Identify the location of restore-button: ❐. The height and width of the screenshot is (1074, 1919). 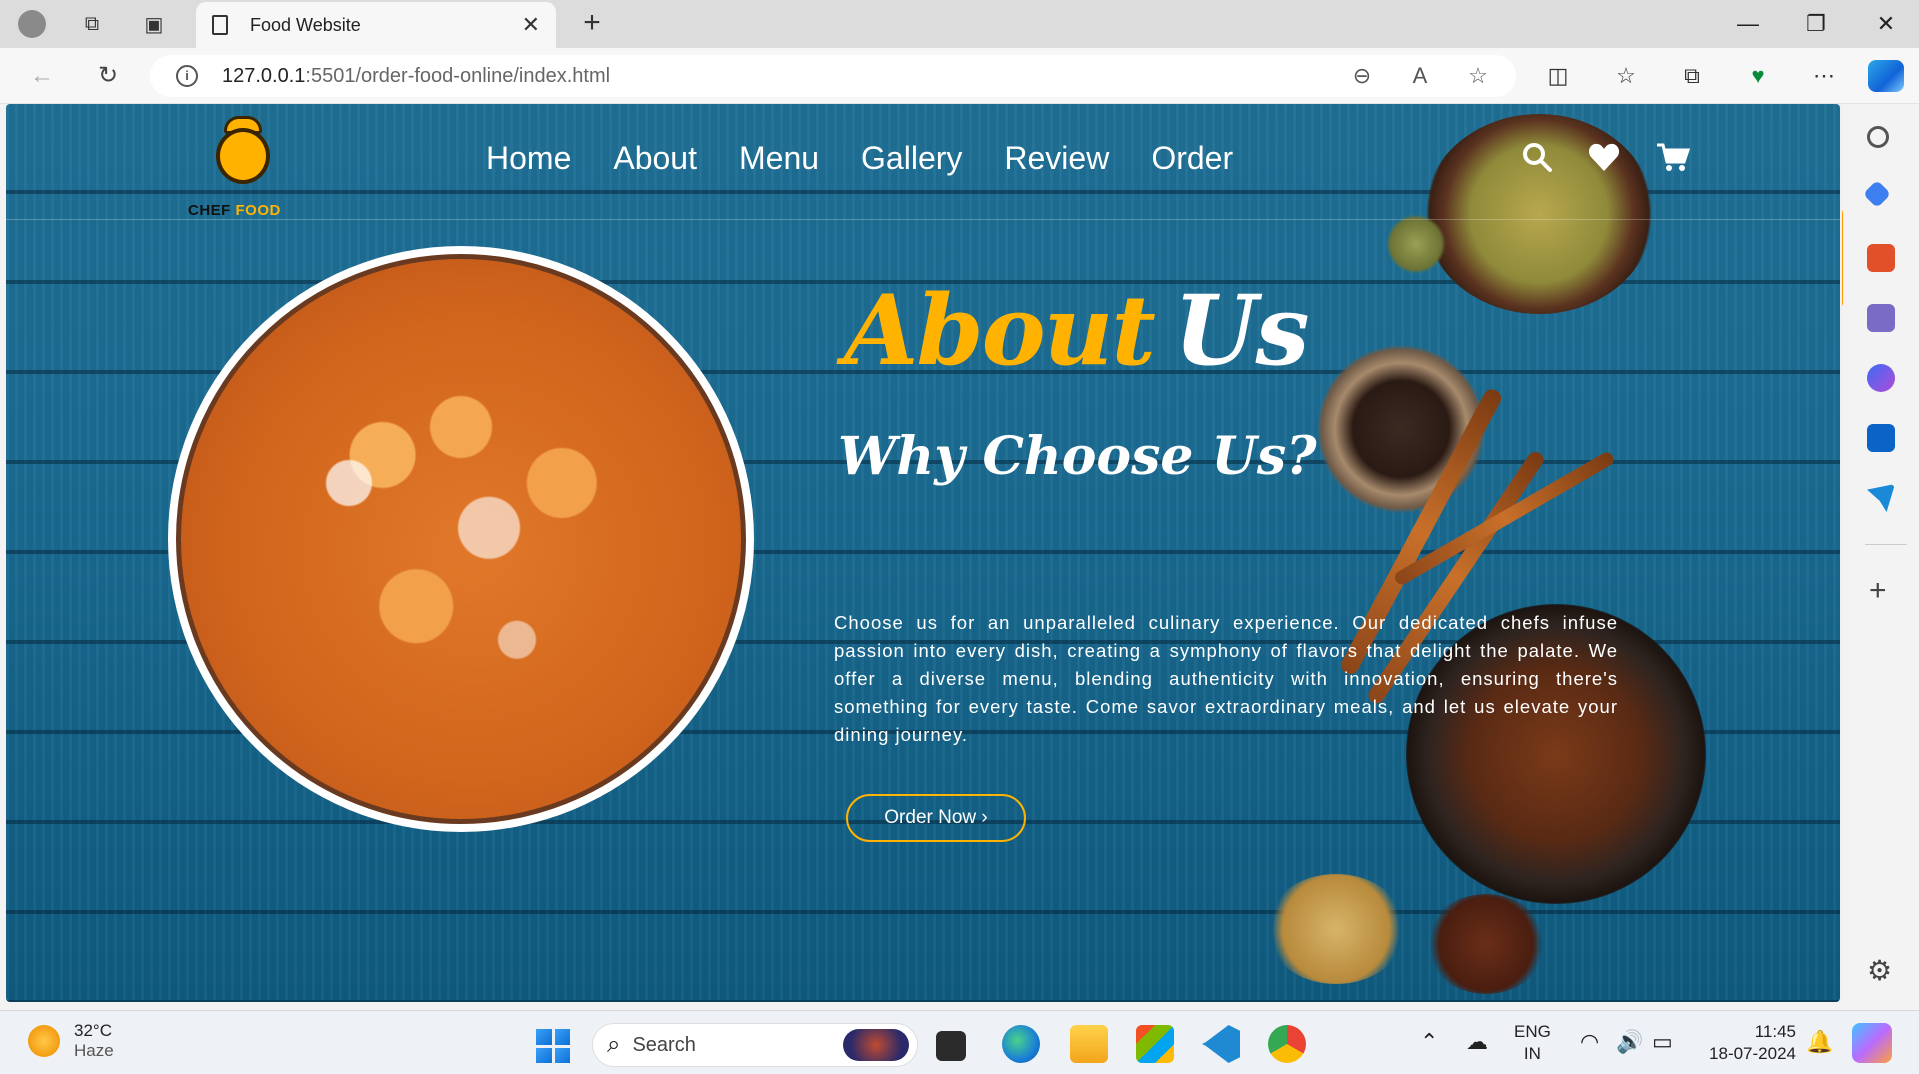
(1816, 24).